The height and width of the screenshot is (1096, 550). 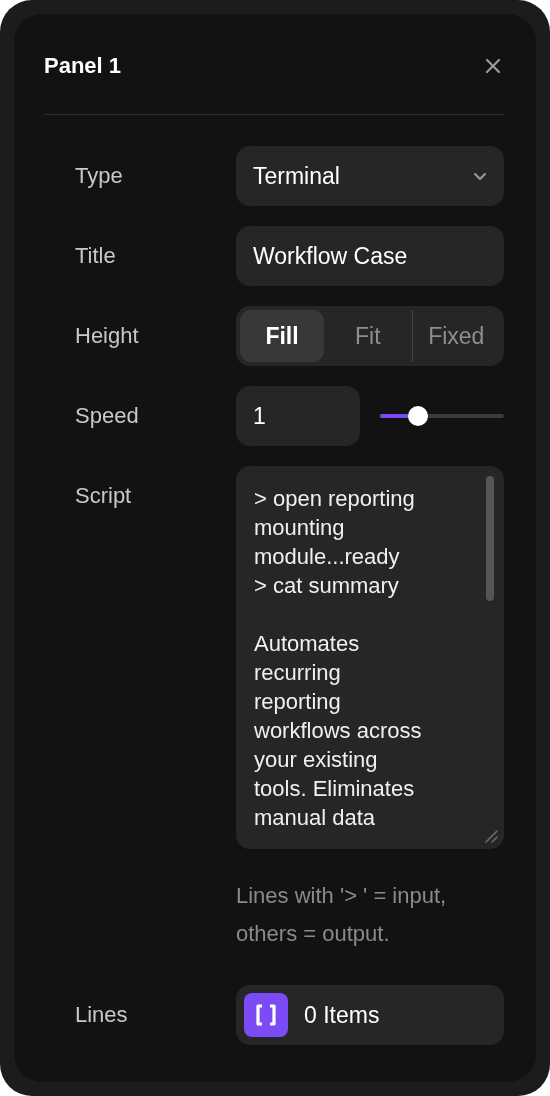 I want to click on scrollbar, so click(x=490, y=538).